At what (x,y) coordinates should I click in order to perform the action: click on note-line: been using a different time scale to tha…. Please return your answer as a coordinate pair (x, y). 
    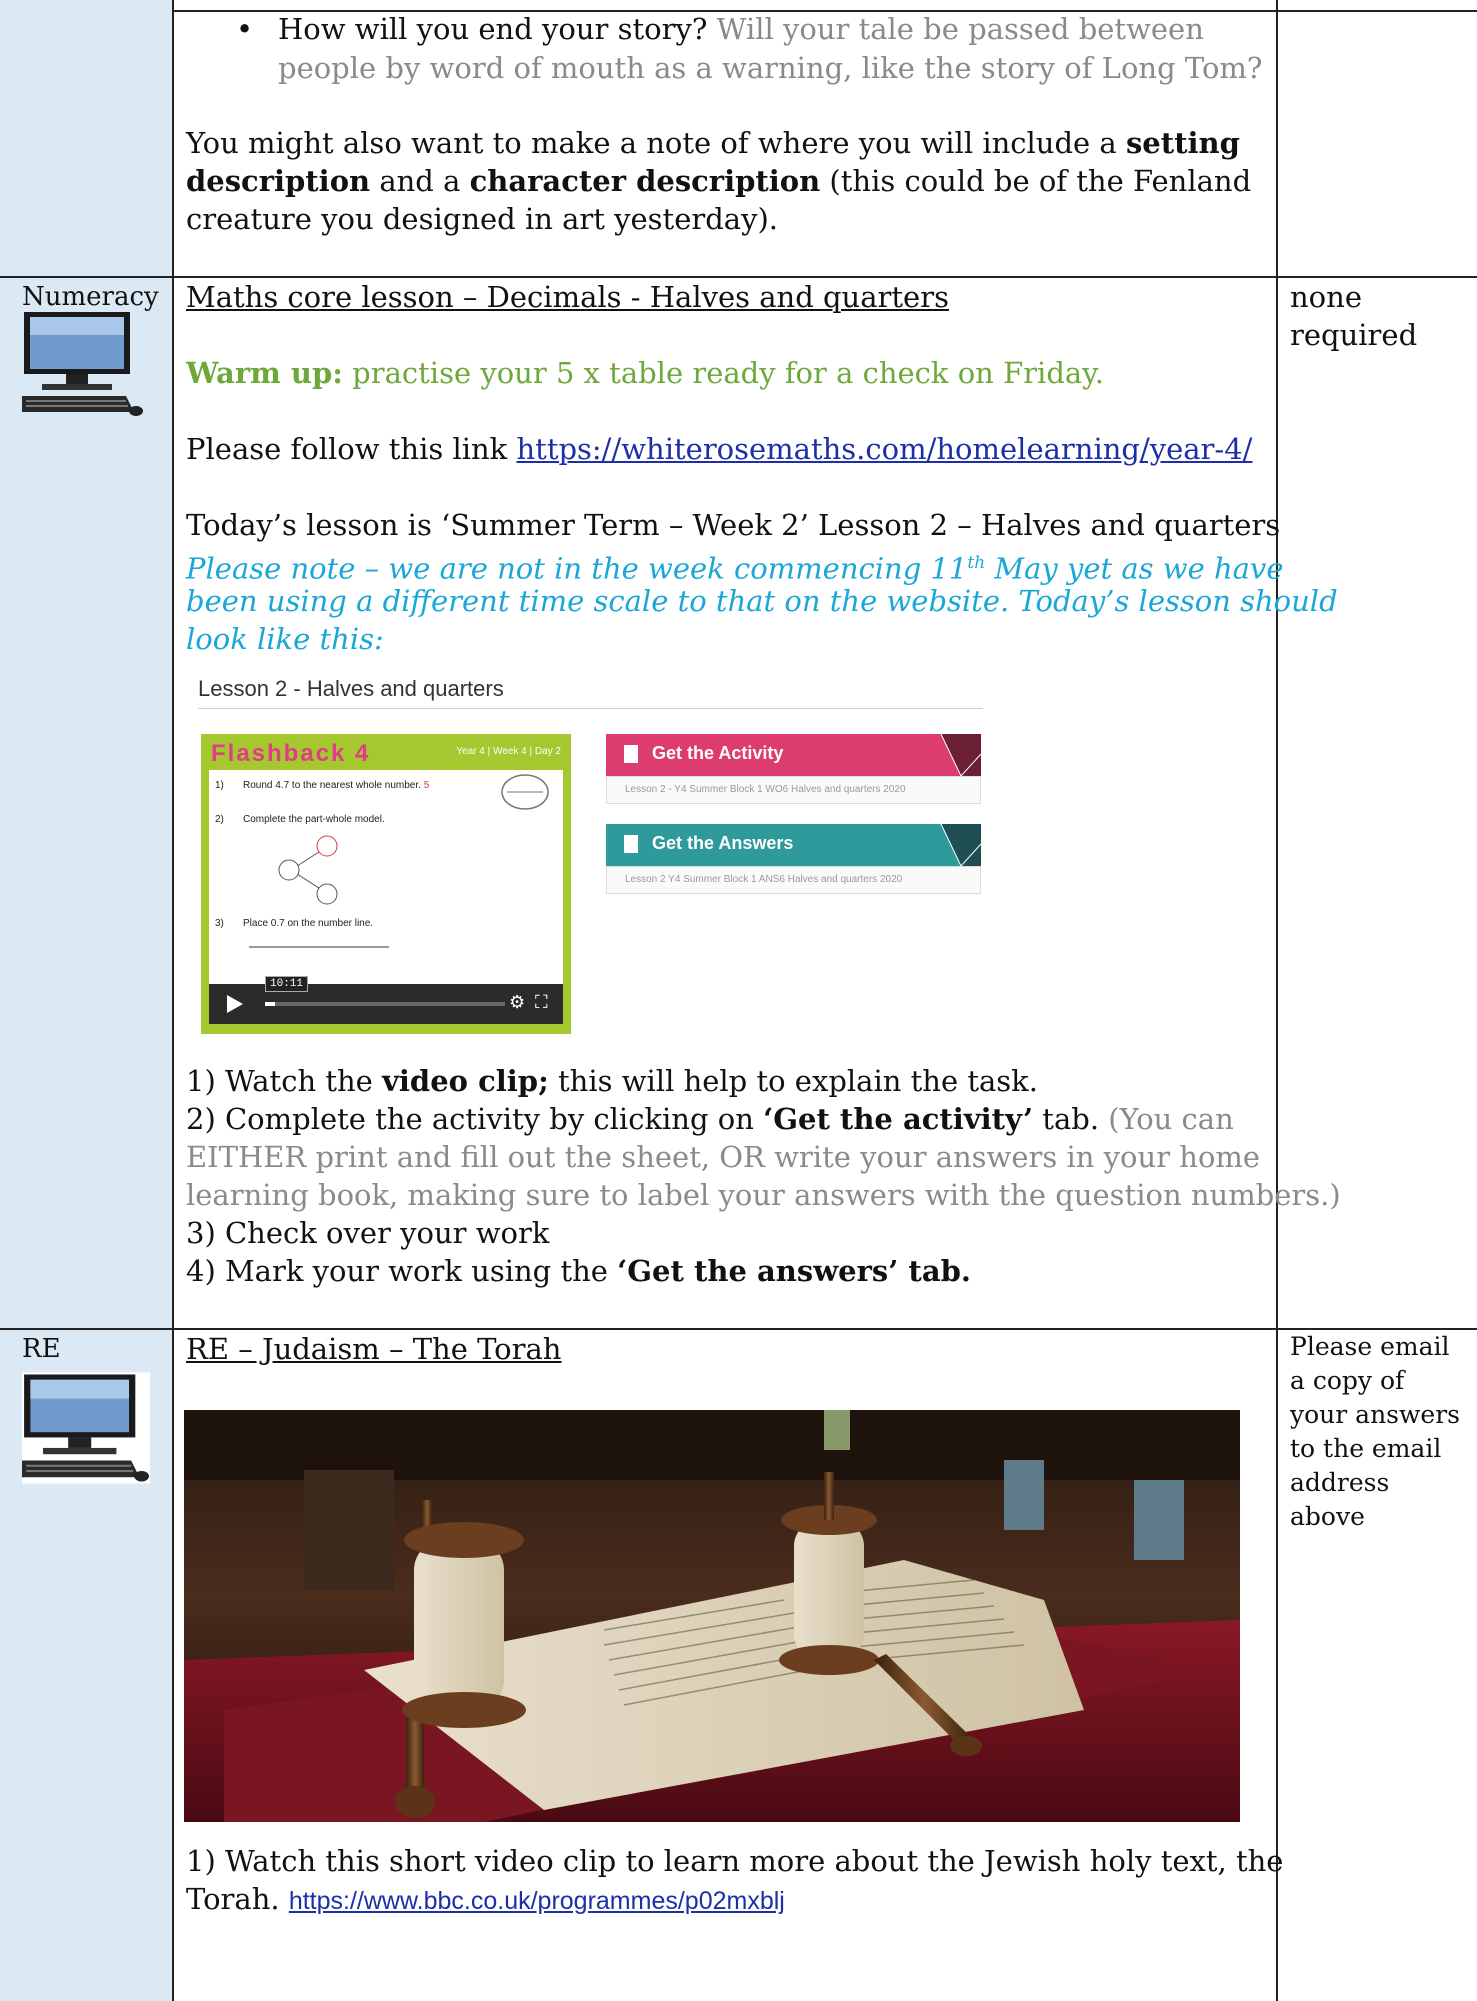
    Looking at the image, I should click on (762, 601).